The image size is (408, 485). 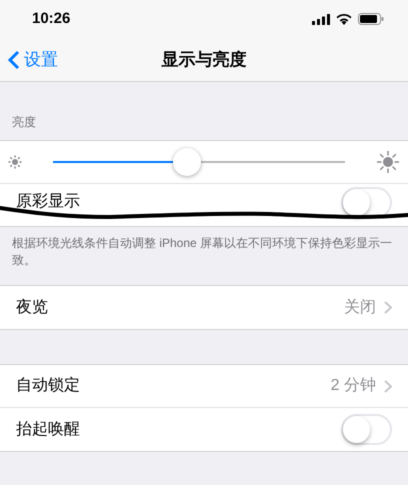 What do you see at coordinates (388, 162) in the screenshot?
I see `sun-large-icon` at bounding box center [388, 162].